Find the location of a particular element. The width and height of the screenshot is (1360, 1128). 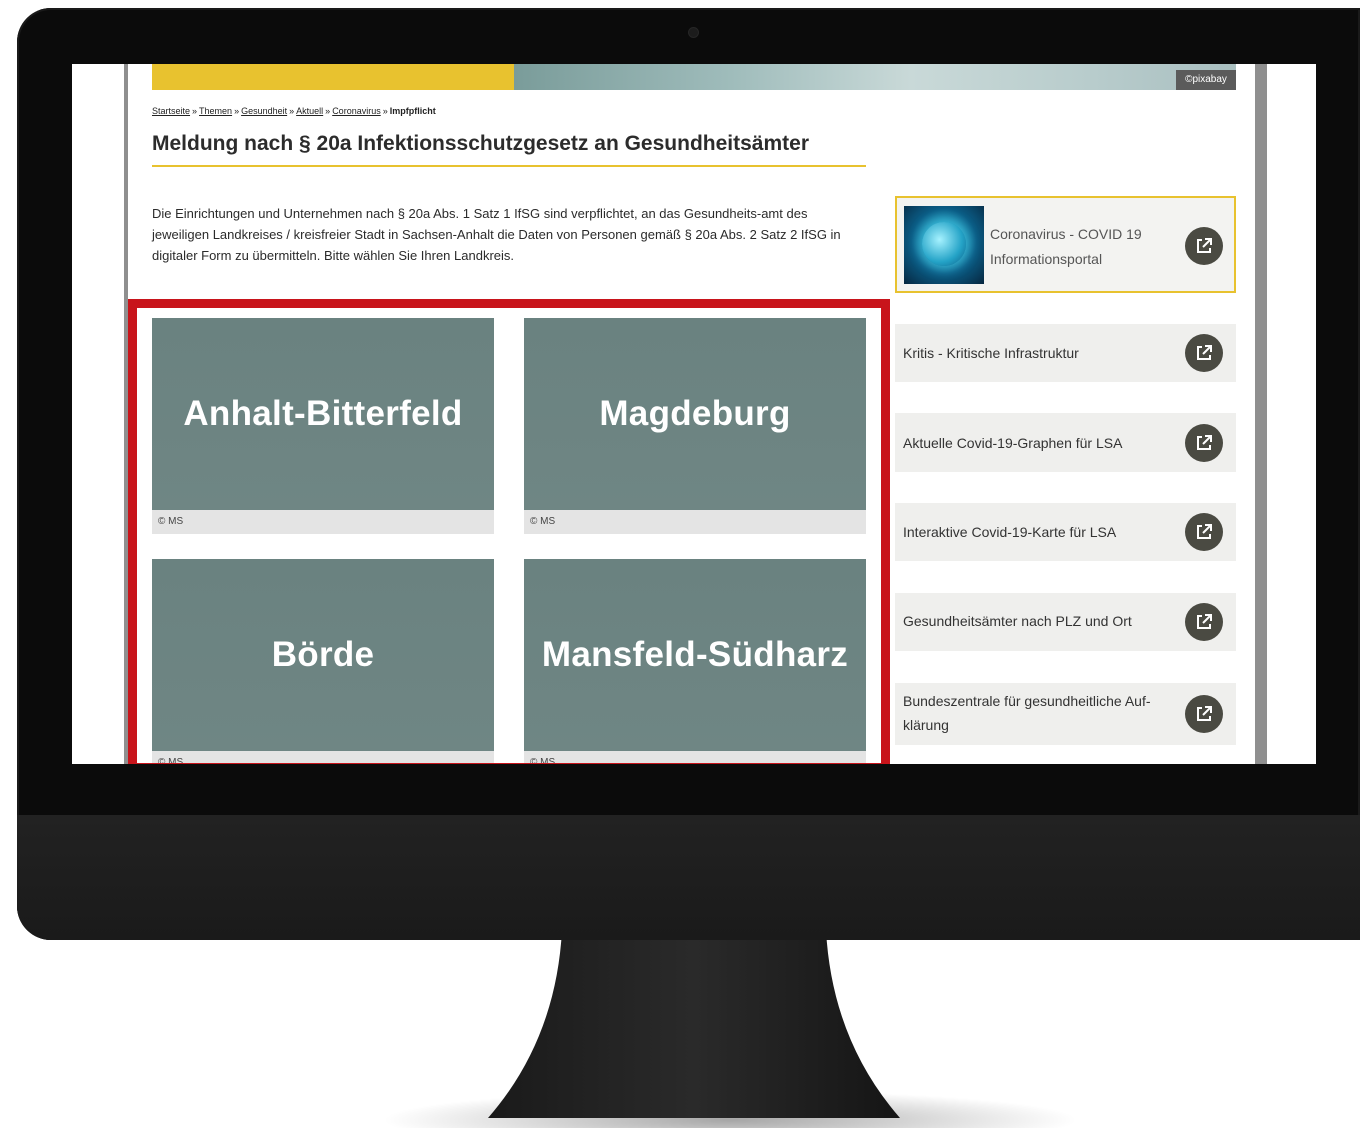

sidebar-link-covid-graphen: Aktuelle Covid-19-Graphen für LSA is located at coordinates (1065, 442).